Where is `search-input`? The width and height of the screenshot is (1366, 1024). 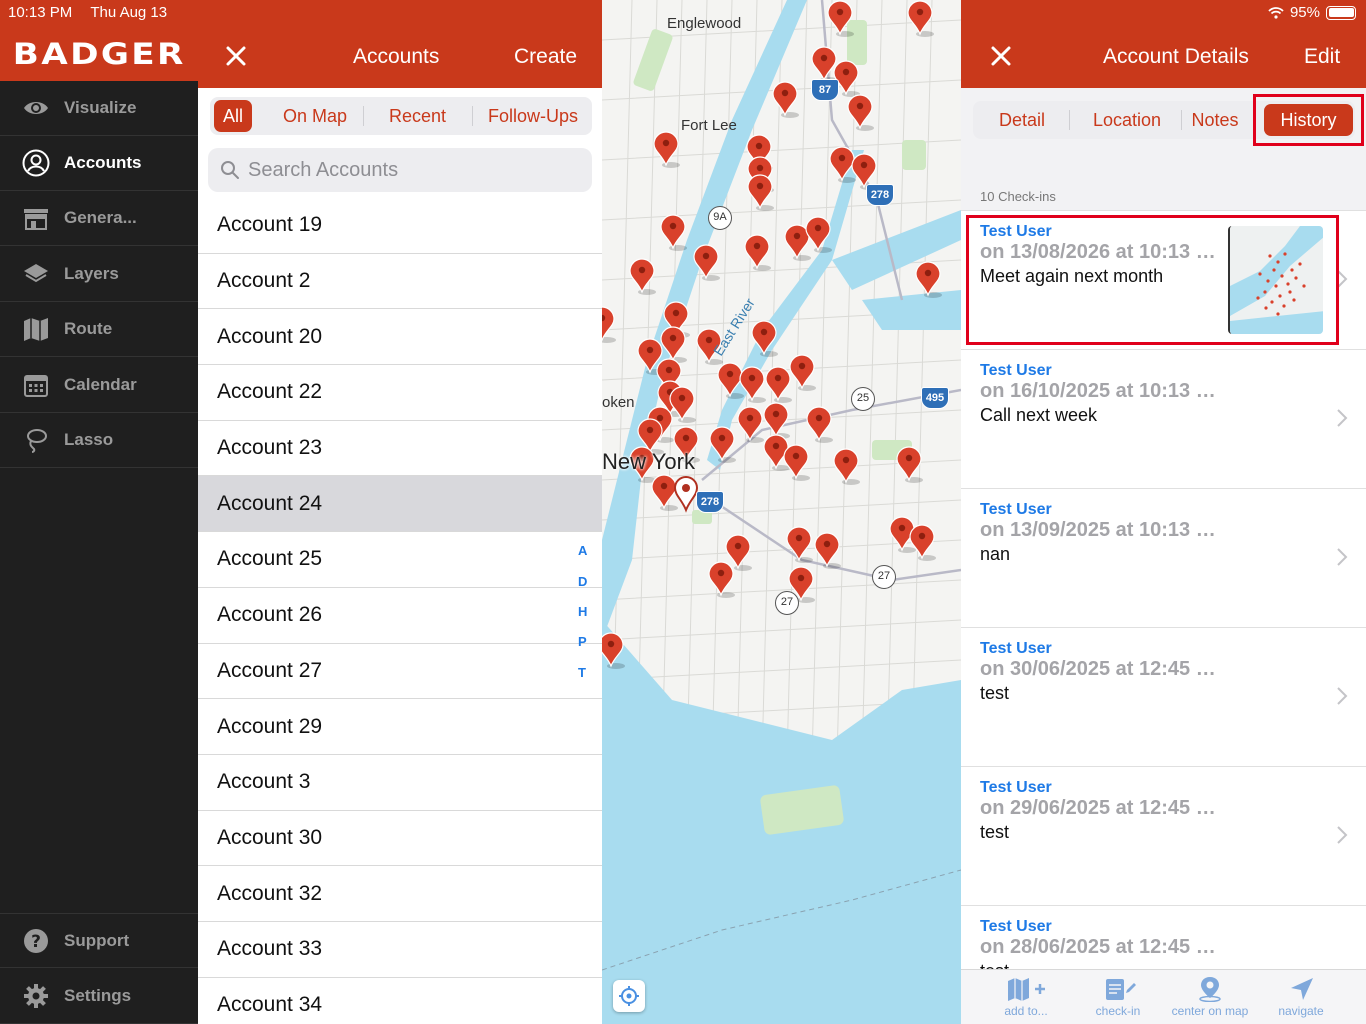
search-input is located at coordinates (408, 170).